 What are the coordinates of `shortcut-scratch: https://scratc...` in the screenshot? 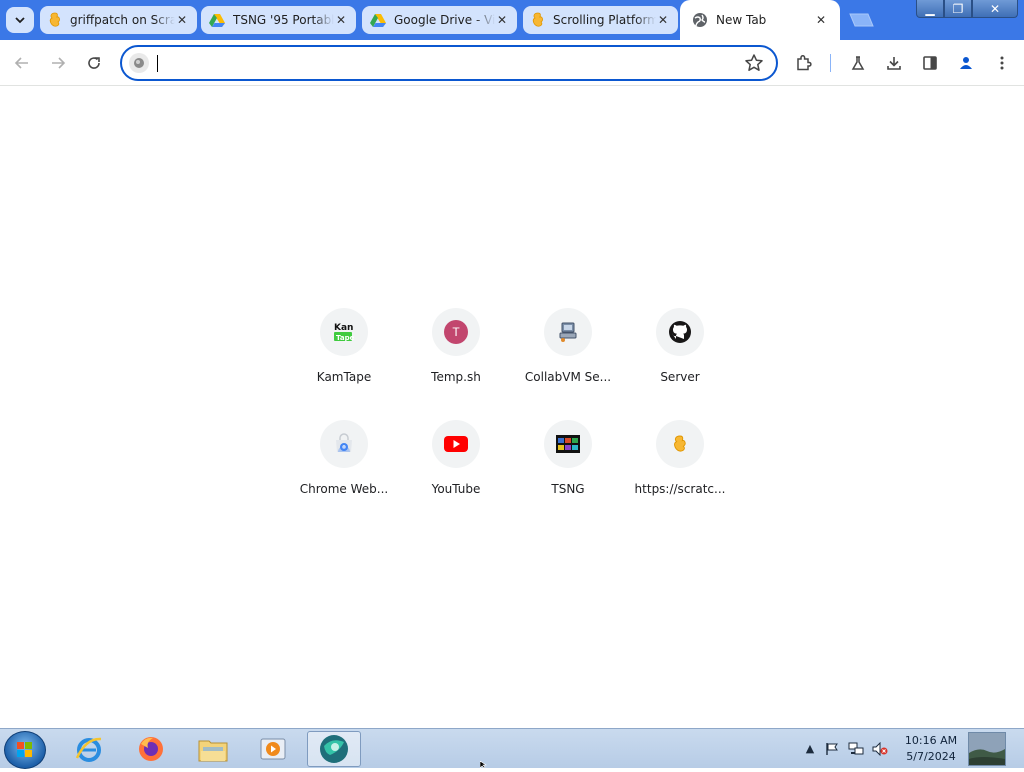 It's located at (680, 476).